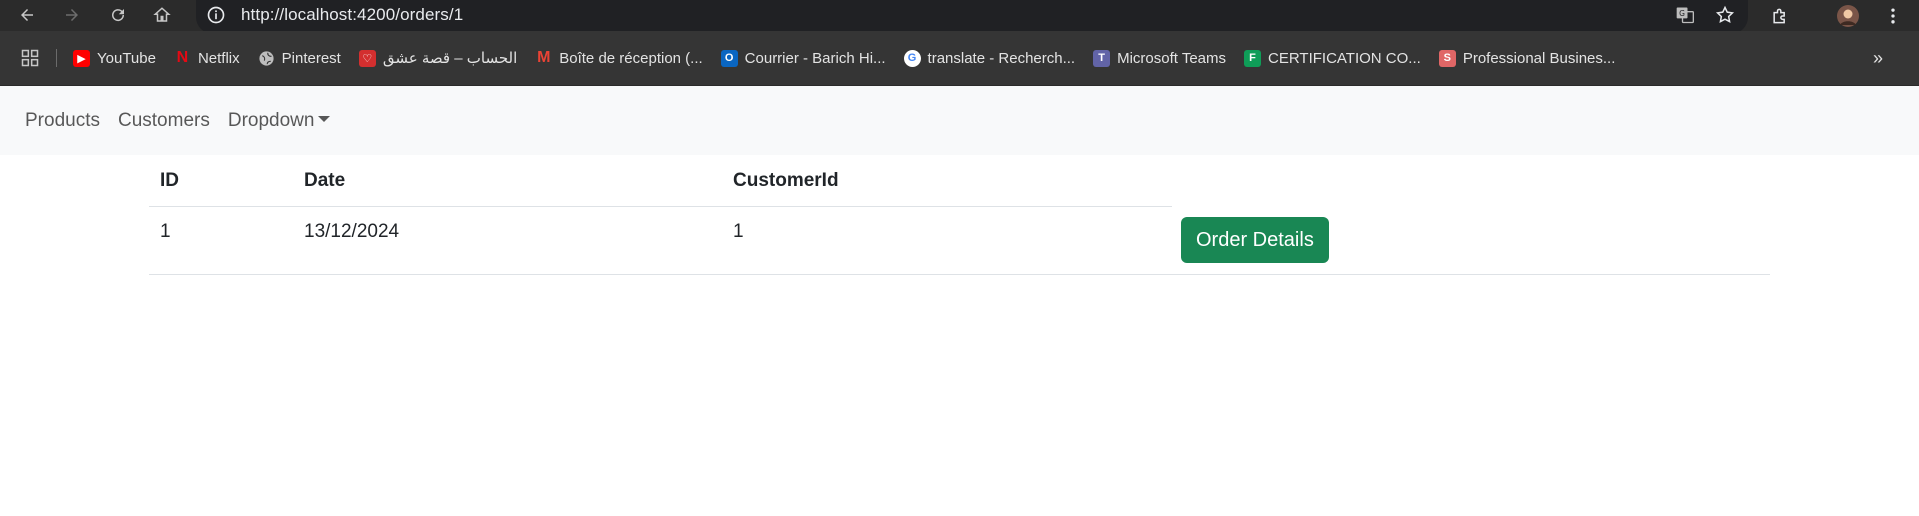  I want to click on reload-icon, so click(118, 15).